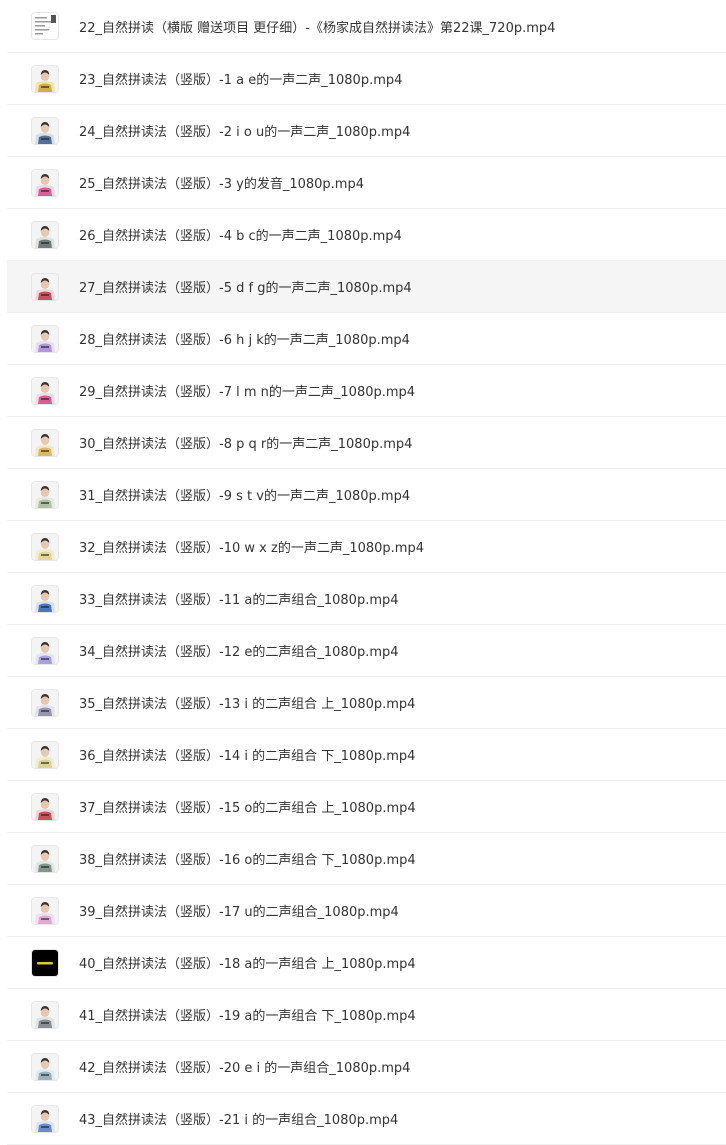  I want to click on file-row: 31_自然拼读法（竖版）-9 s t v的一声二声_1080p.mp4, so click(366, 495).